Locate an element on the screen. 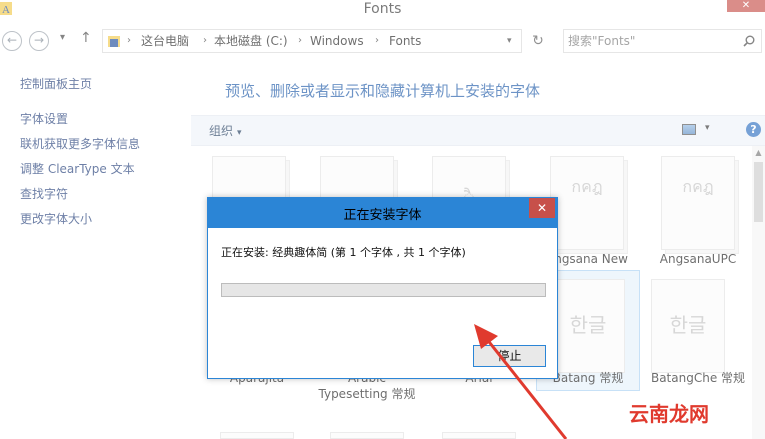 The image size is (765, 439). install-status-text: 正在安装: 经典趣体简 (第 1 个字体 , 共 1 个字体) is located at coordinates (343, 252).